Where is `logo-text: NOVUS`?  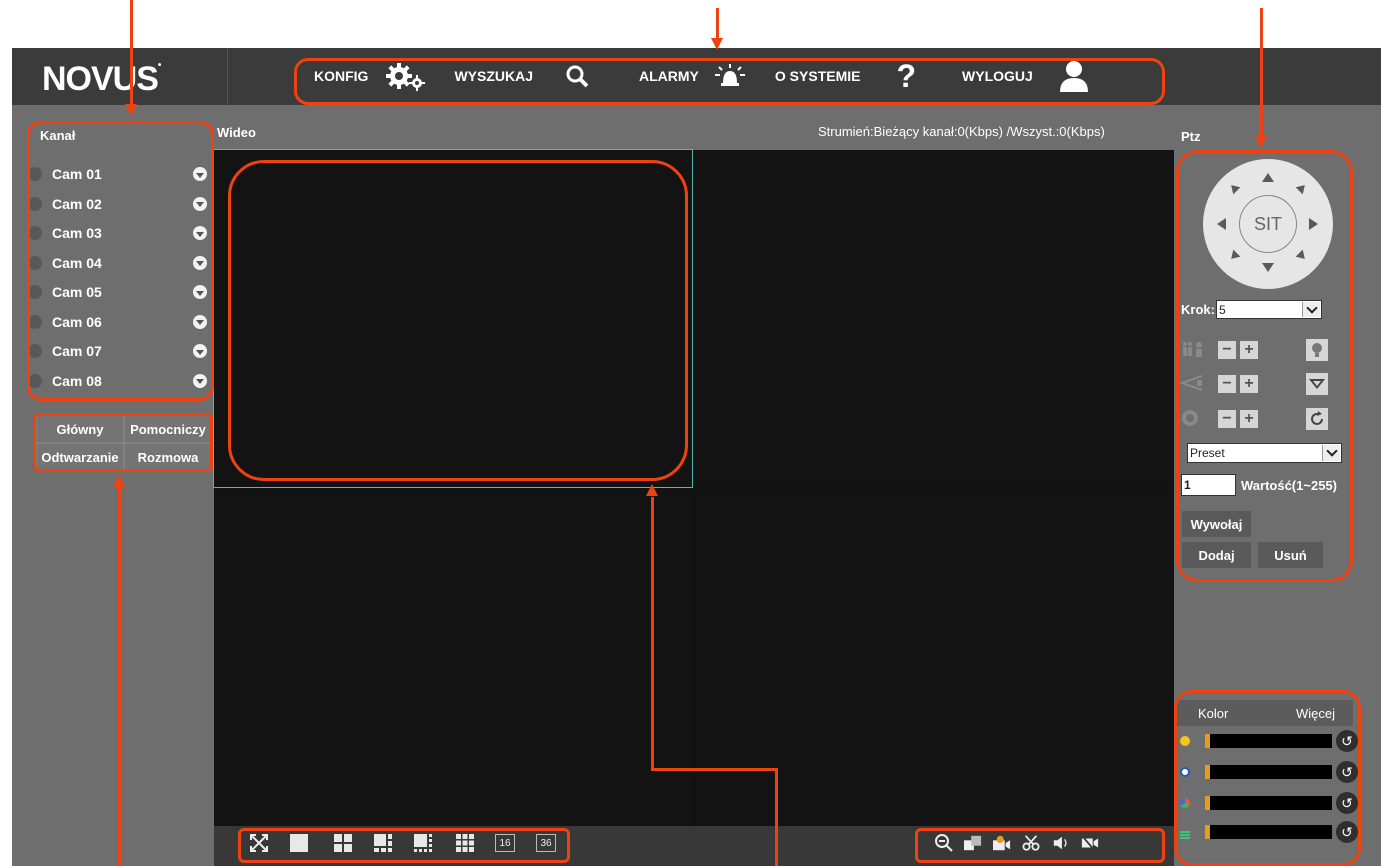 logo-text: NOVUS is located at coordinates (100, 79).